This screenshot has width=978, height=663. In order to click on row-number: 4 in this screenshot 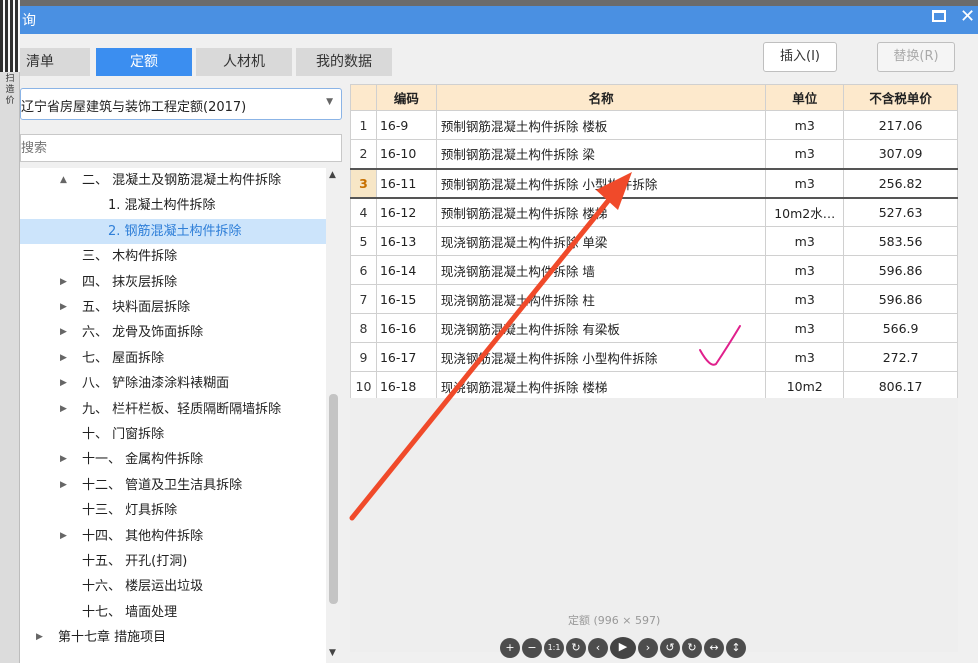, I will do `click(363, 212)`.